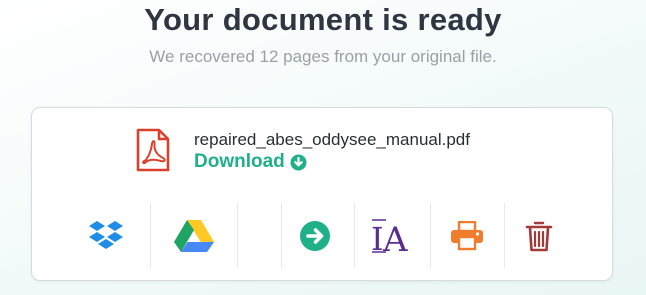 The height and width of the screenshot is (295, 646). I want to click on trash-icon, so click(539, 236).